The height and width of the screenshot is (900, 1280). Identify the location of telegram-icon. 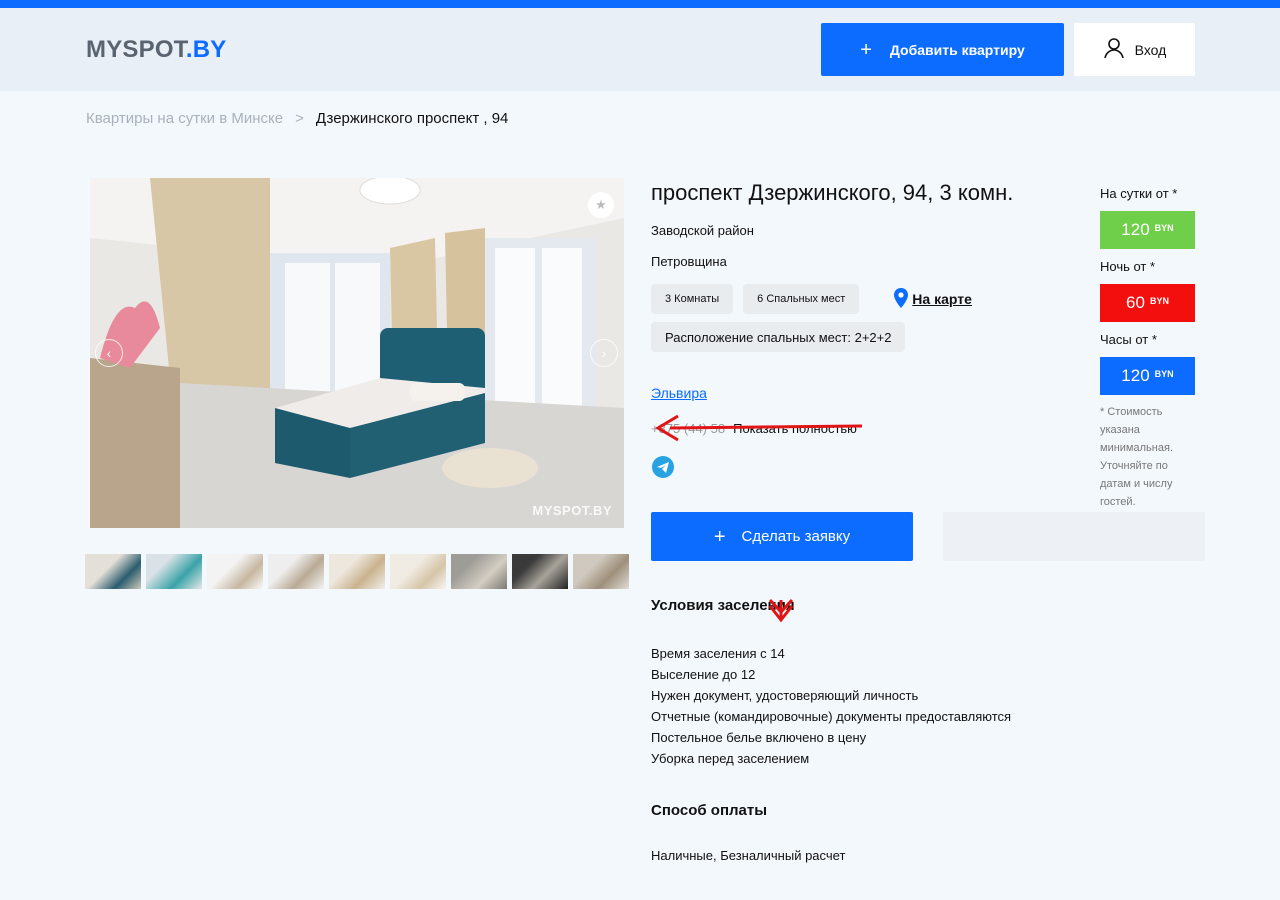
(663, 467).